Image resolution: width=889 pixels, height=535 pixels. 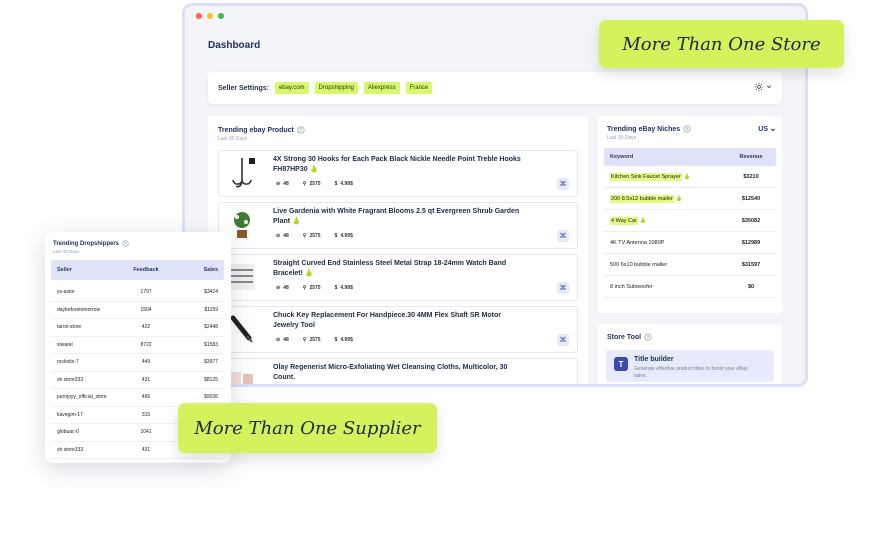 What do you see at coordinates (751, 264) in the screenshot?
I see `revenue-value: $31597` at bounding box center [751, 264].